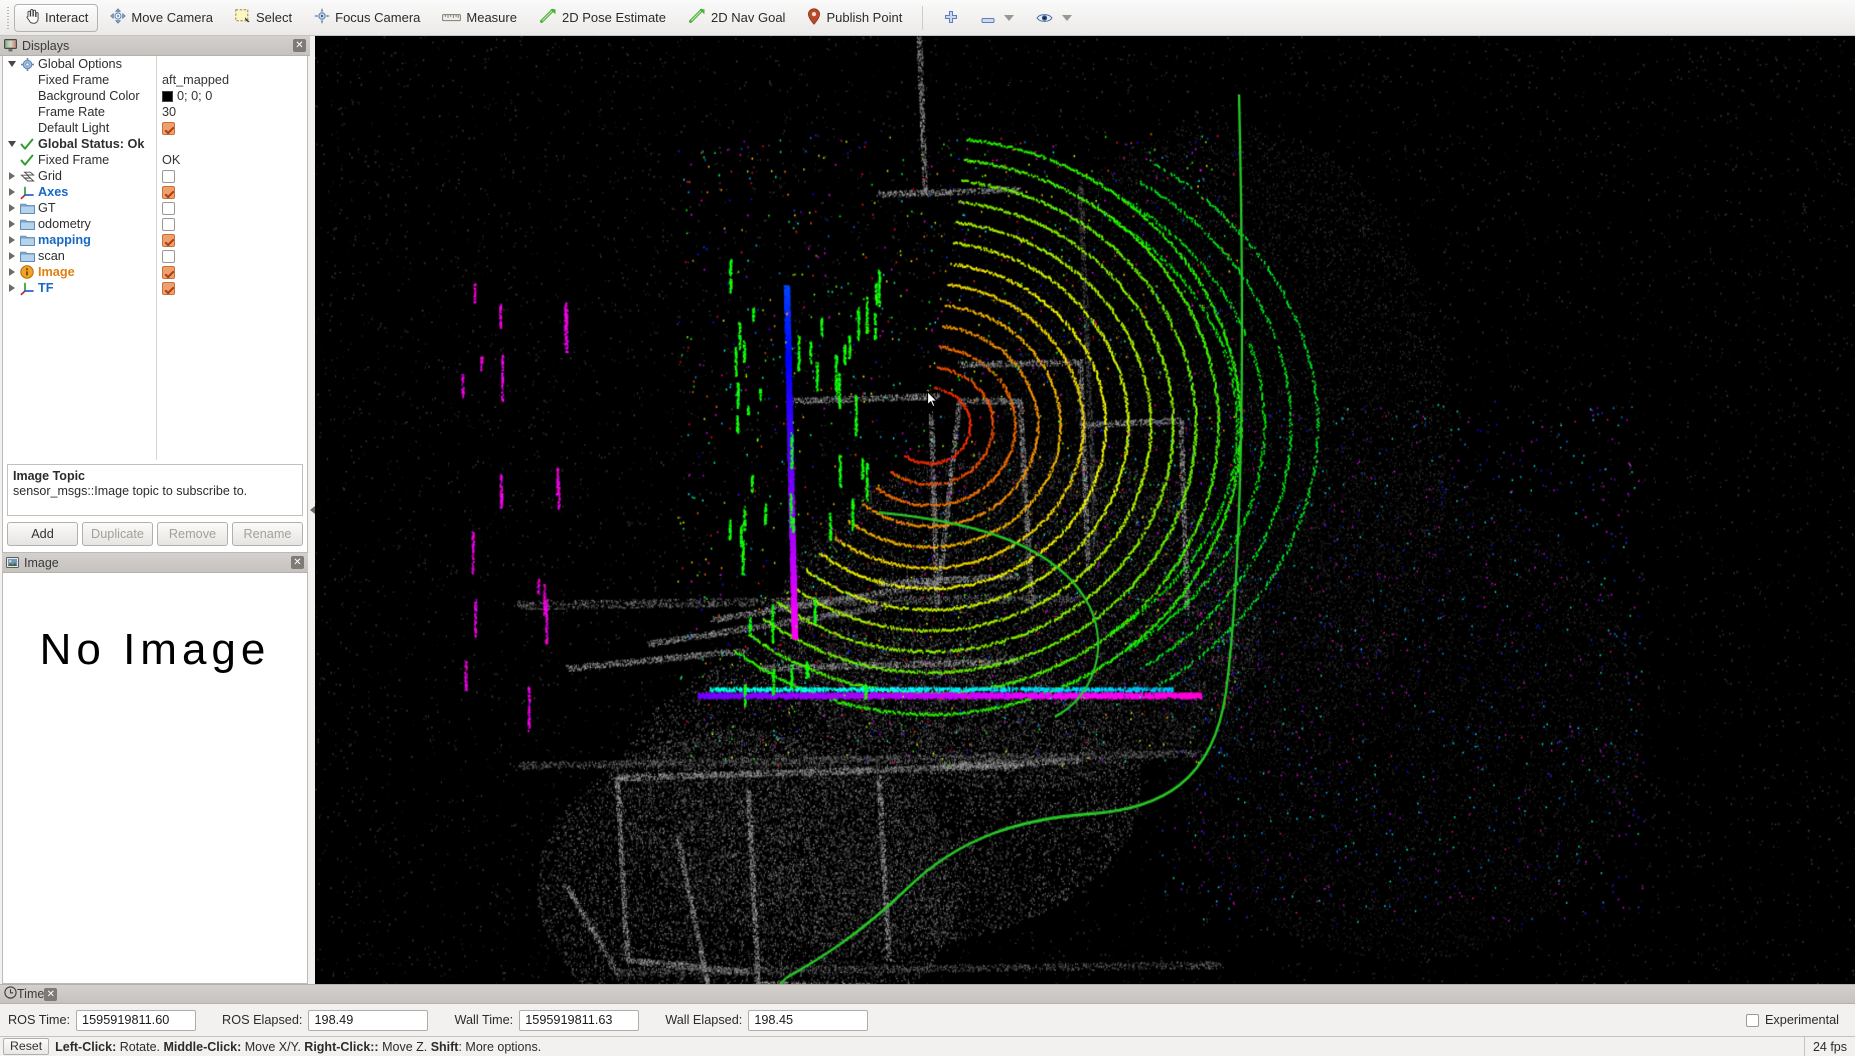 The width and height of the screenshot is (1855, 1056). Describe the element at coordinates (192, 534) in the screenshot. I see `remove-button: Remove` at that location.